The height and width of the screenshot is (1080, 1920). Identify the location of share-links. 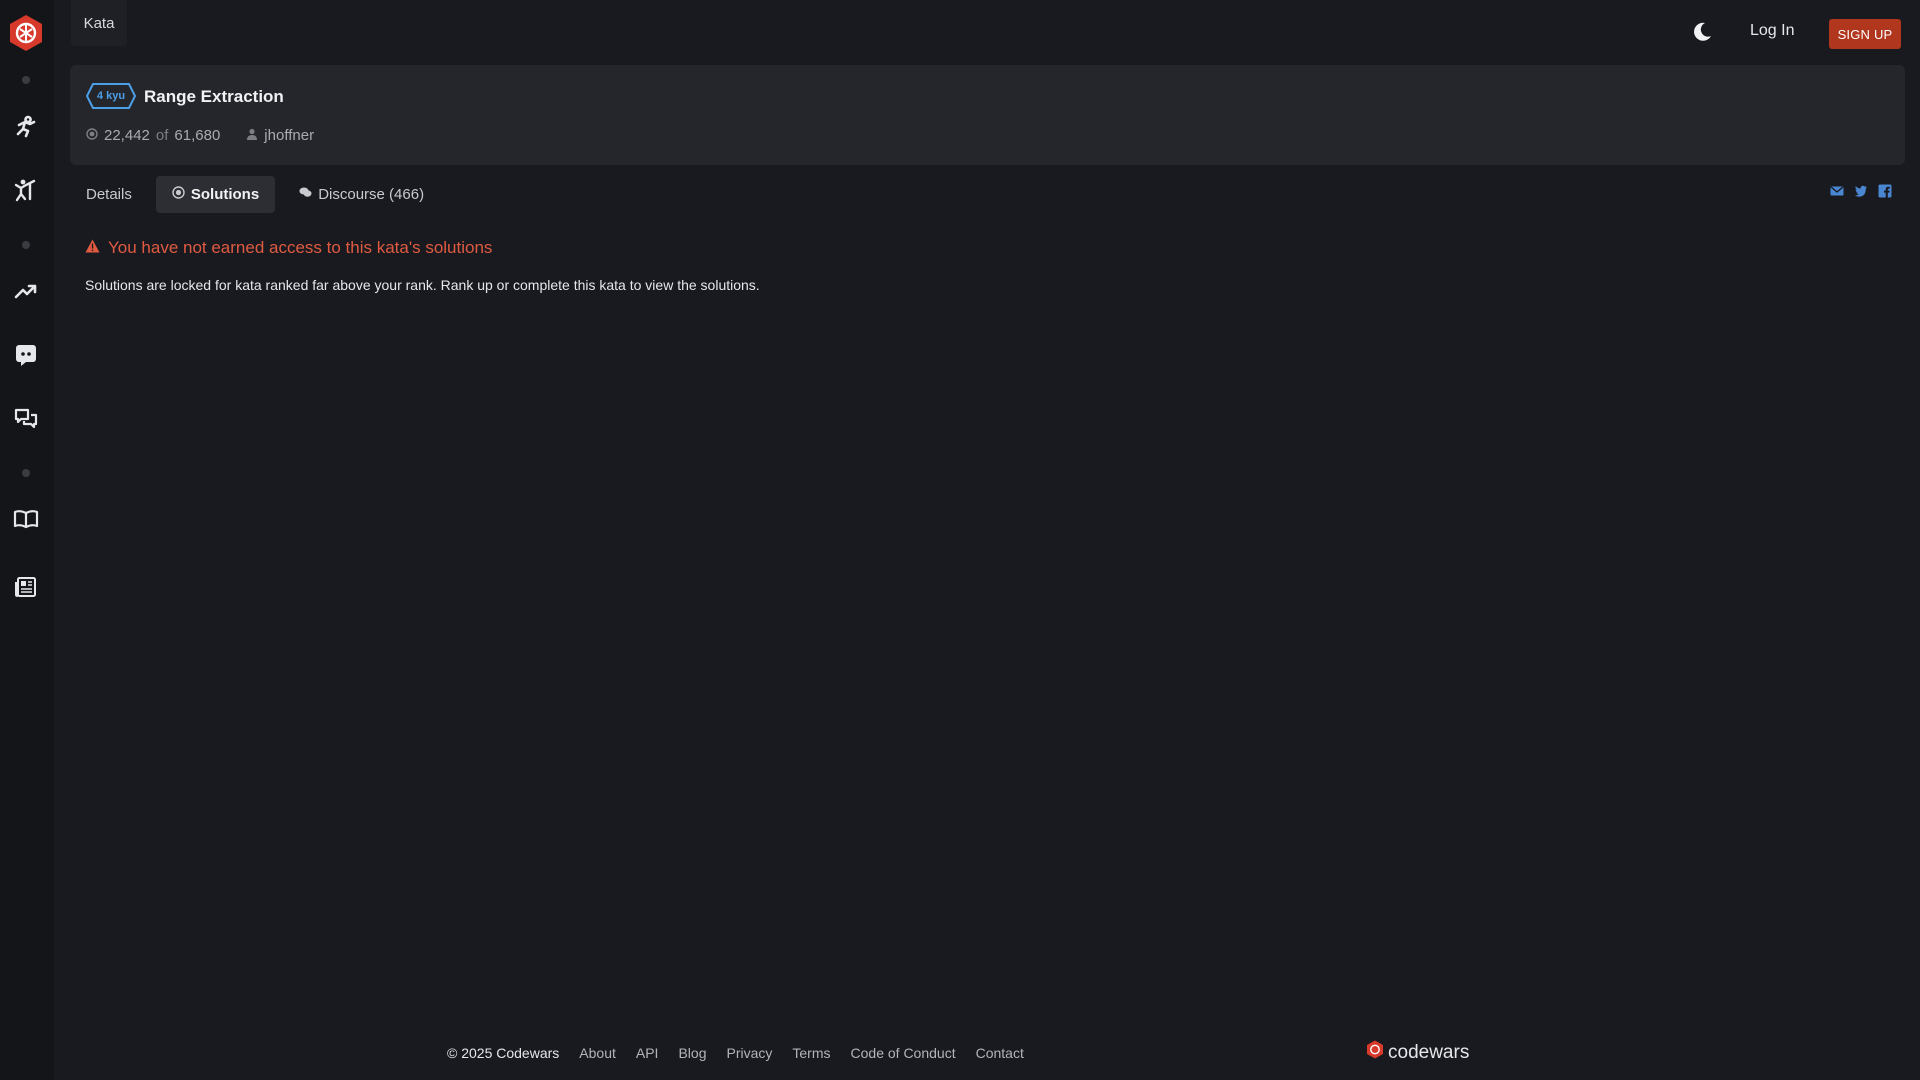
(1861, 191).